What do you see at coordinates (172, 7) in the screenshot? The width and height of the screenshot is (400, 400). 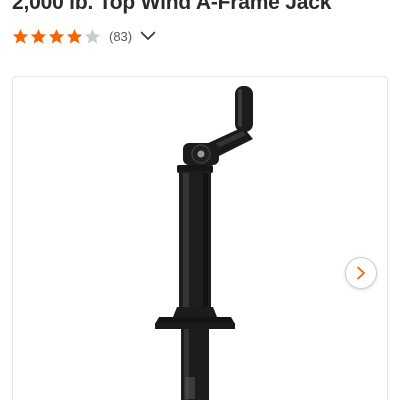 I see `product-title: 2,000 lb. Top Wind A-Frame Jack` at bounding box center [172, 7].